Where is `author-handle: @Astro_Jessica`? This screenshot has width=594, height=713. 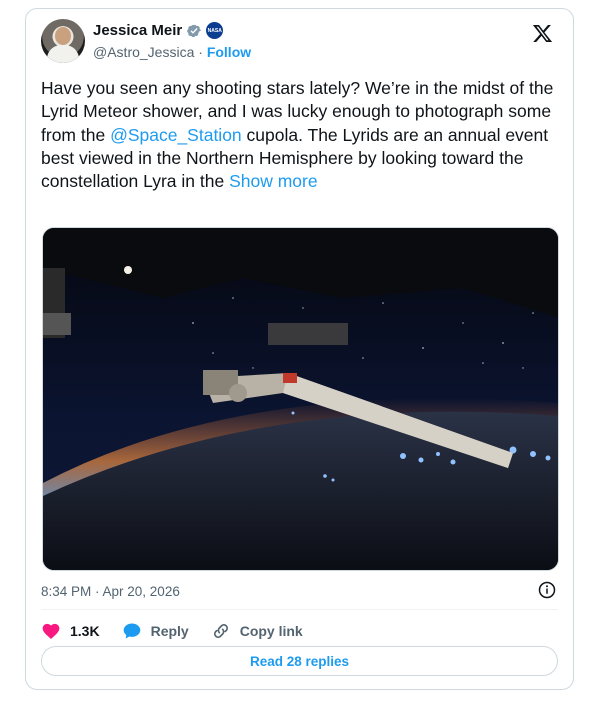
author-handle: @Astro_Jessica is located at coordinates (143, 52).